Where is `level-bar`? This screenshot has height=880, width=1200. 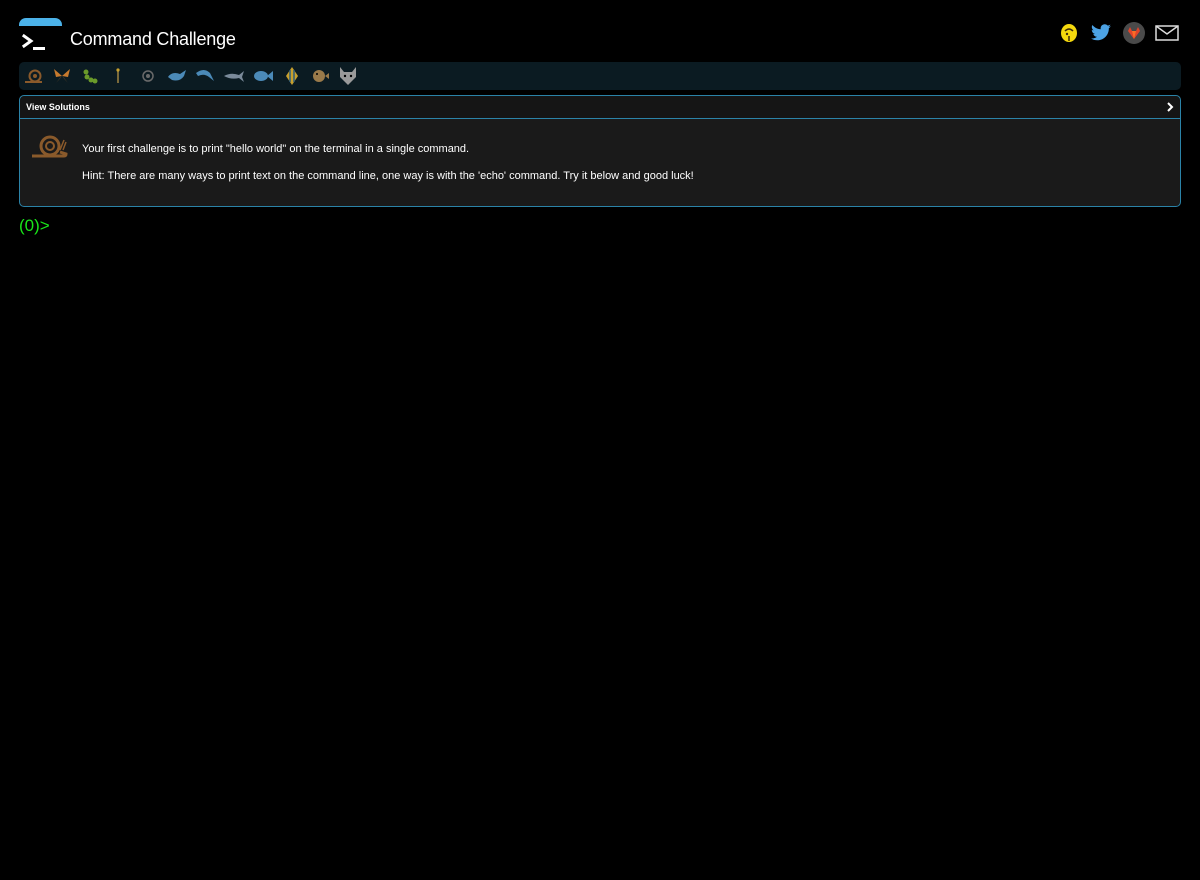
level-bar is located at coordinates (600, 76).